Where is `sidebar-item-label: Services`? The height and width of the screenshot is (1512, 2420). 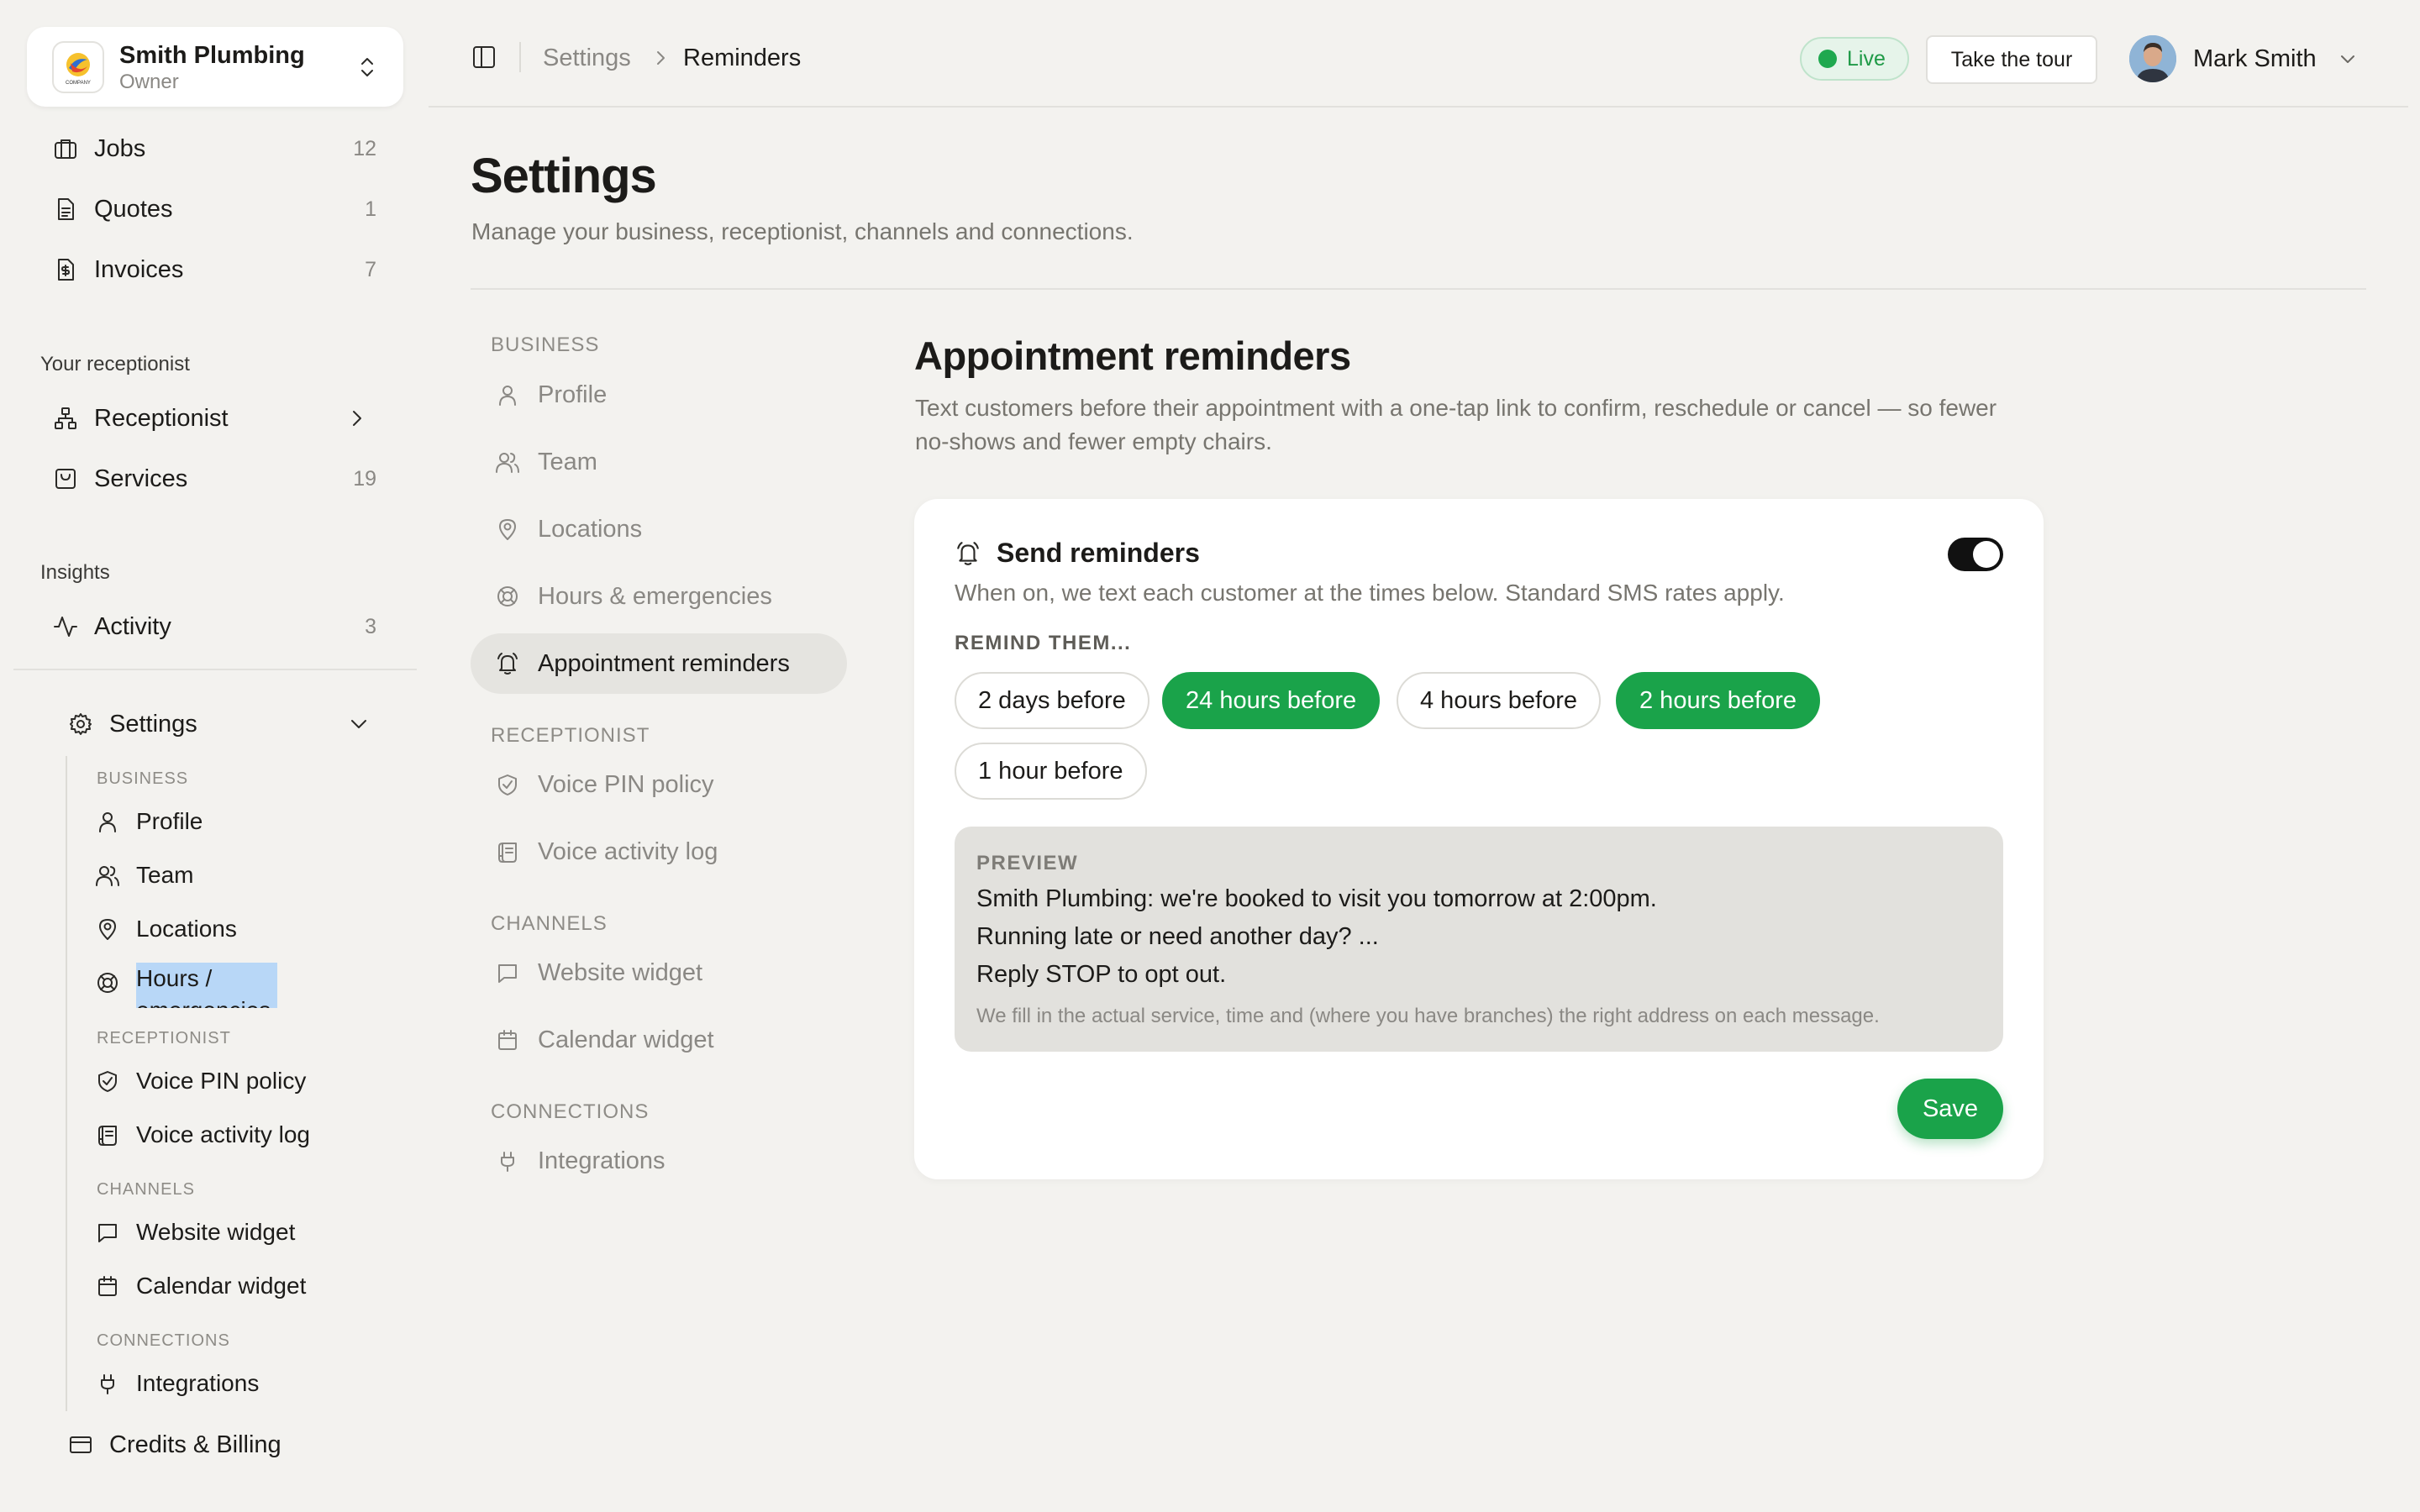 sidebar-item-label: Services is located at coordinates (141, 478).